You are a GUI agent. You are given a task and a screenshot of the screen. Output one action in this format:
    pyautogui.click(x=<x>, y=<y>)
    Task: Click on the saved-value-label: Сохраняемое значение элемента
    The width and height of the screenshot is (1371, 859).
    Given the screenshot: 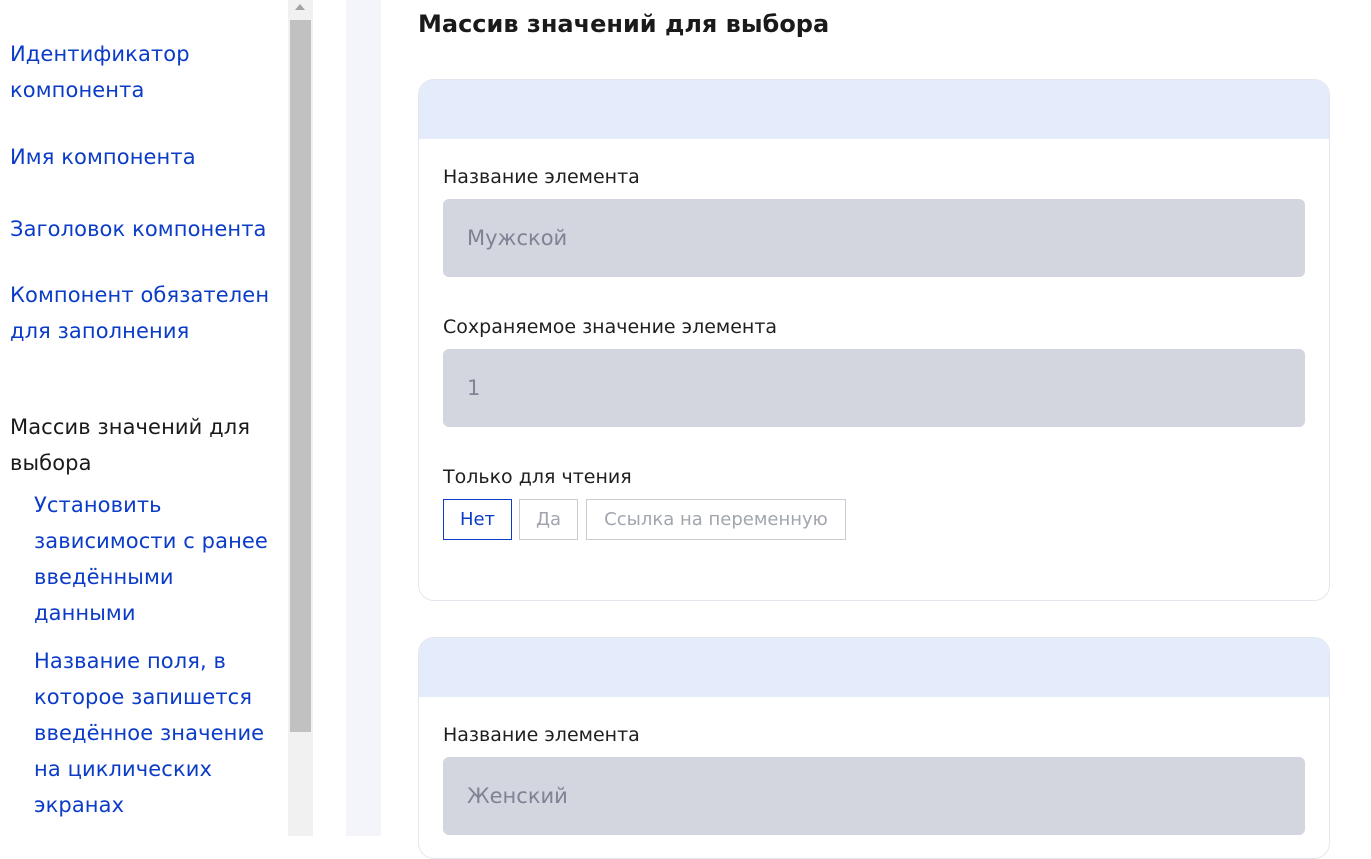 What is the action you would take?
    pyautogui.click(x=610, y=327)
    